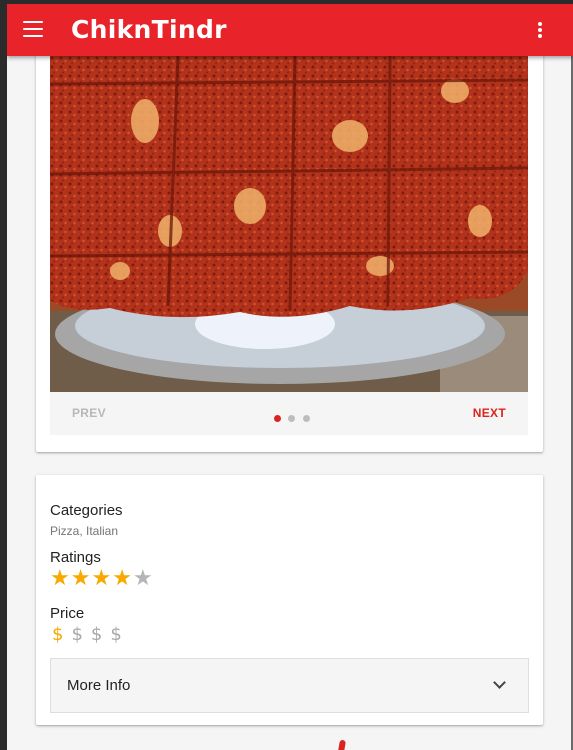 This screenshot has width=573, height=750. Describe the element at coordinates (75, 557) in the screenshot. I see `ratings-label: Ratings` at that location.